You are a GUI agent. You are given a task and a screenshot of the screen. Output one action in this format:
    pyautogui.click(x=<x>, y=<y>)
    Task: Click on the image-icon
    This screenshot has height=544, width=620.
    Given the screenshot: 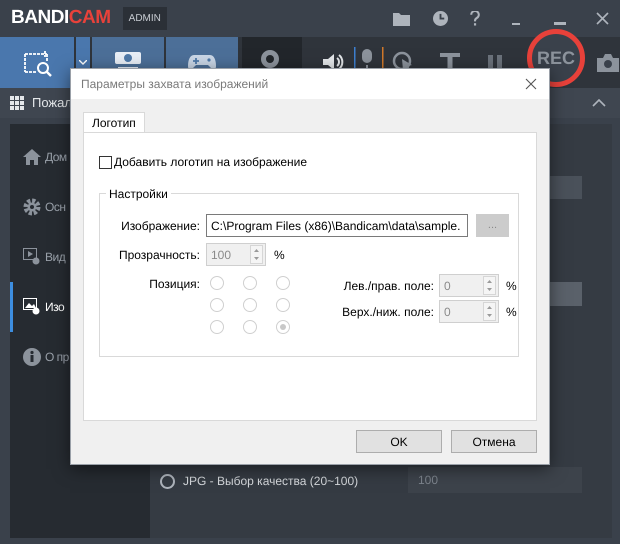 What is the action you would take?
    pyautogui.click(x=32, y=307)
    